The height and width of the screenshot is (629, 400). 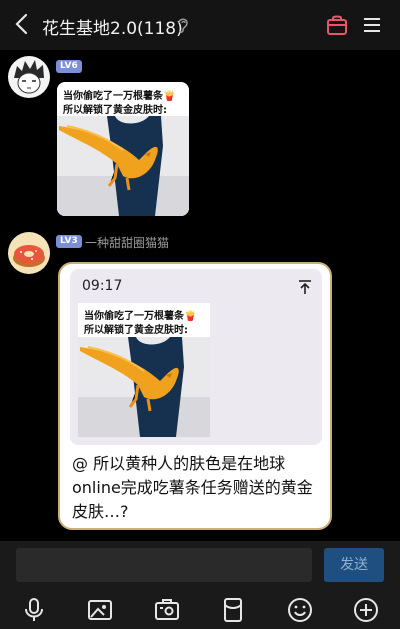 What do you see at coordinates (337, 25) in the screenshot?
I see `shop-bag-icon` at bounding box center [337, 25].